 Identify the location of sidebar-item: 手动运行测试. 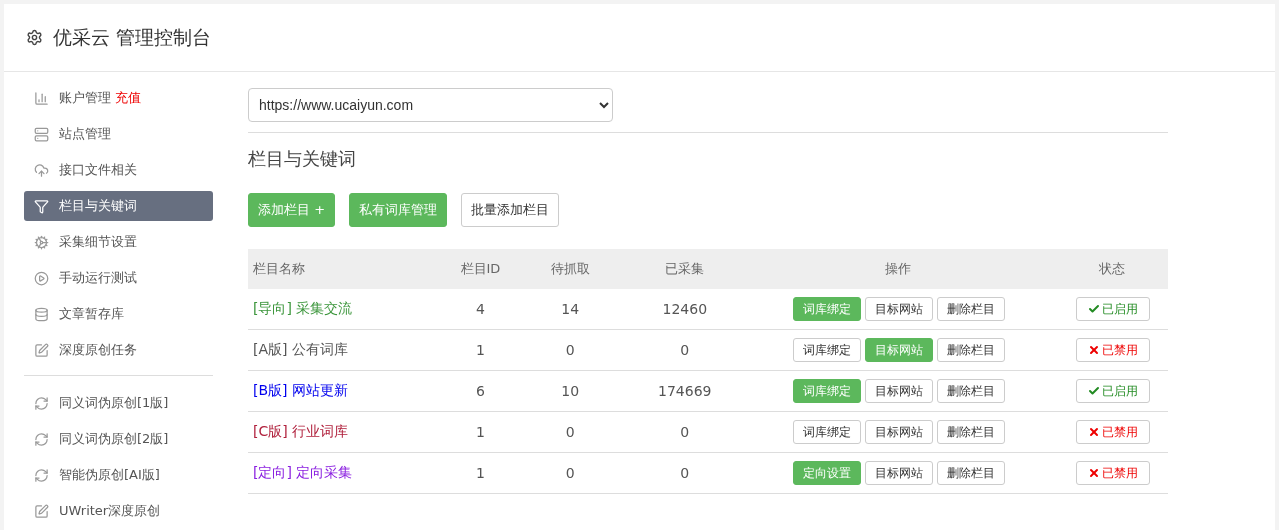
(118, 278).